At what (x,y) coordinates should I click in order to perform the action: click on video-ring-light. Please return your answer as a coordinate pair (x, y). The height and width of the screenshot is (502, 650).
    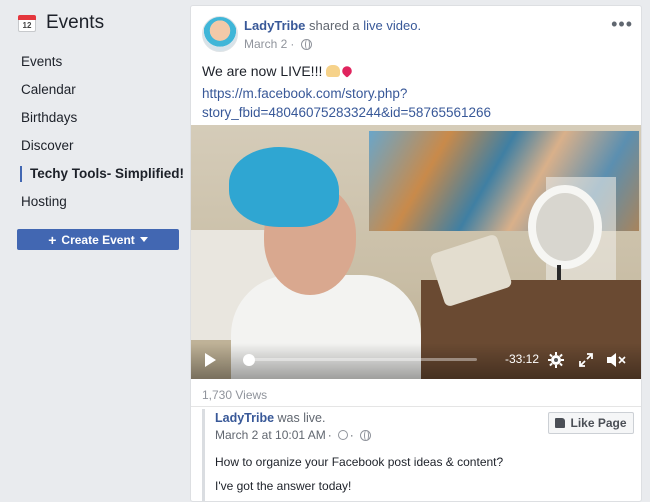
    Looking at the image, I should click on (565, 227).